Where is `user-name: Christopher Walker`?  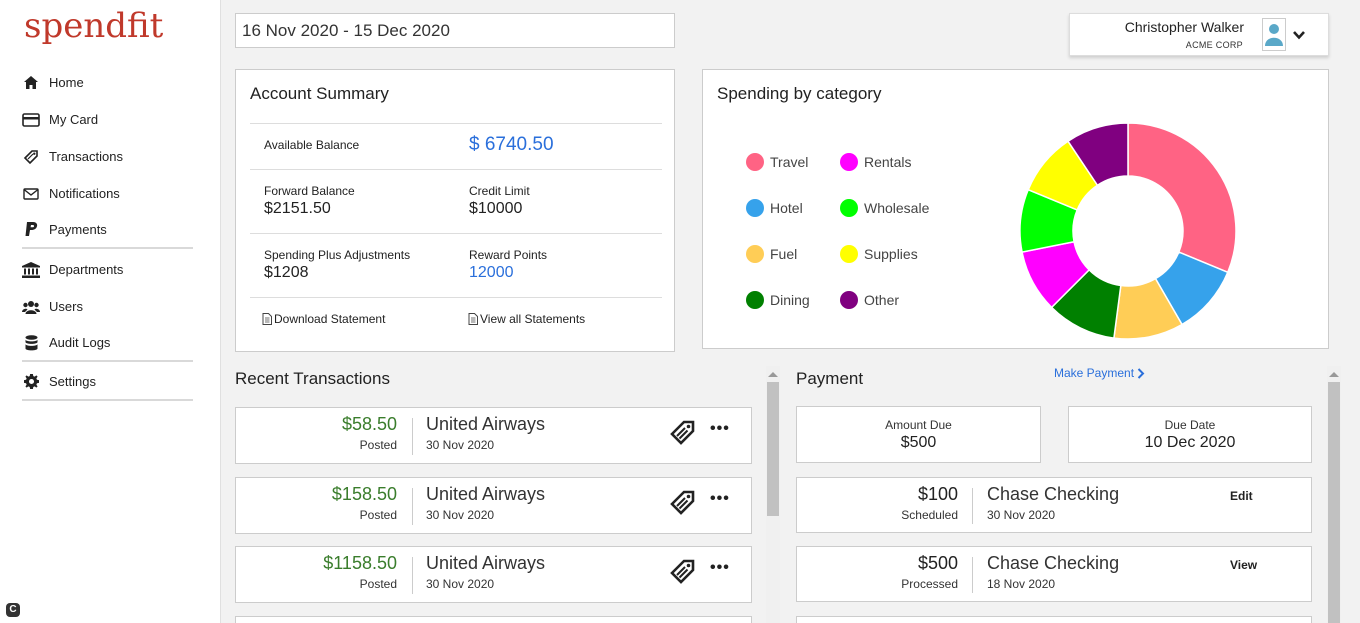 user-name: Christopher Walker is located at coordinates (1184, 27).